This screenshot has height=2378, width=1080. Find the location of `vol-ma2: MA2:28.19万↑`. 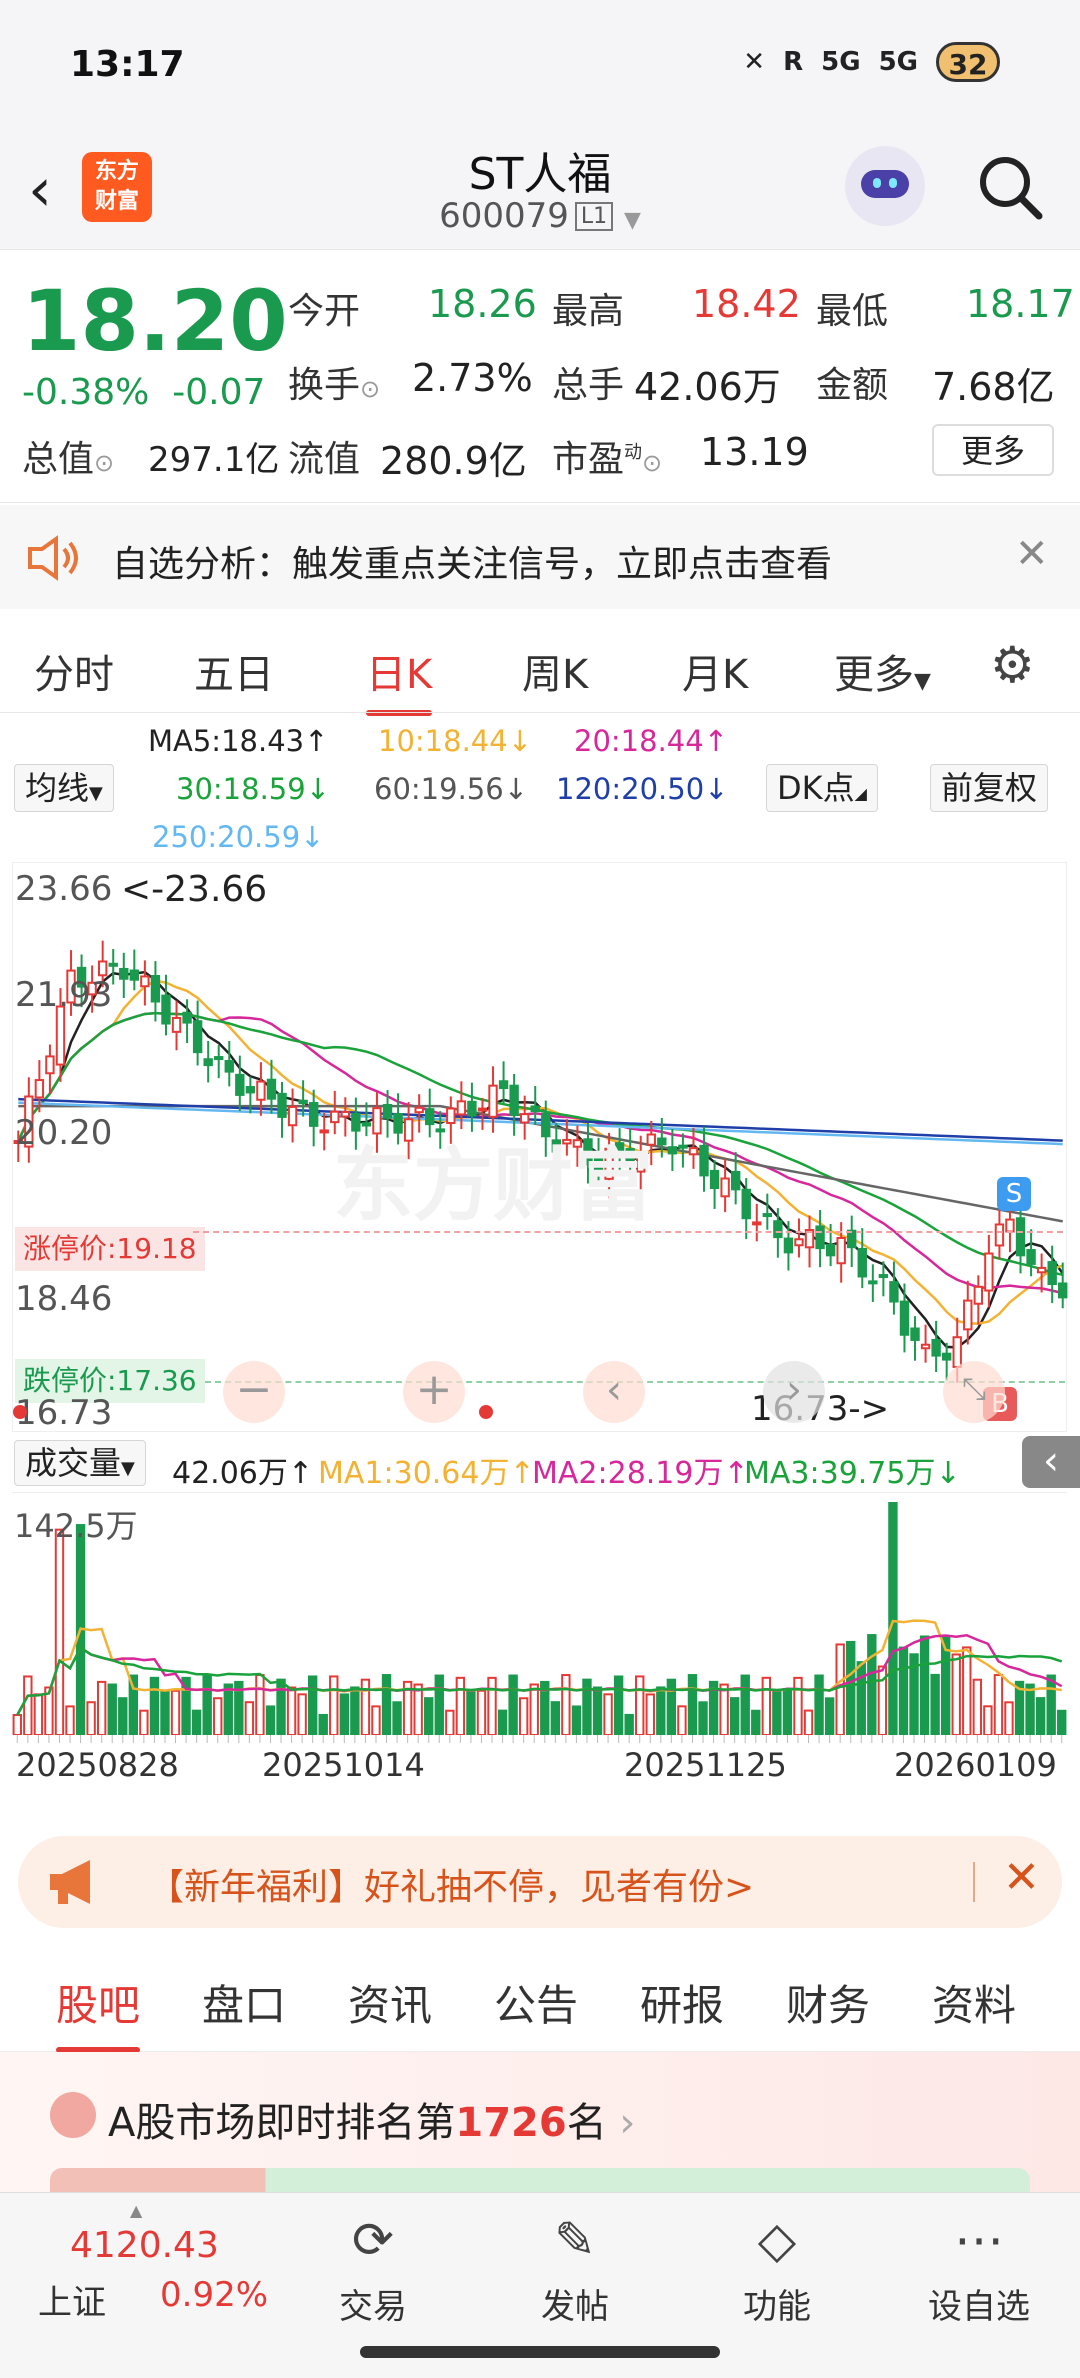

vol-ma2: MA2:28.19万↑ is located at coordinates (640, 1473).